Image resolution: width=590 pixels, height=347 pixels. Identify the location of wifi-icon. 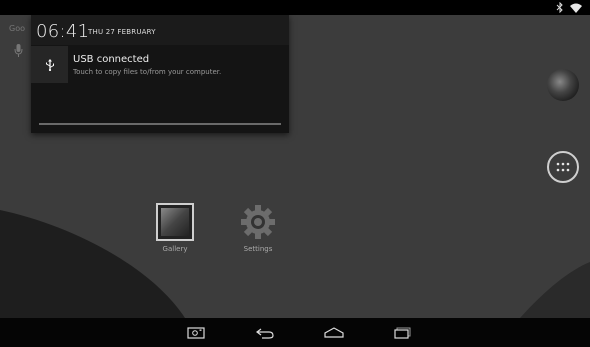
(576, 8).